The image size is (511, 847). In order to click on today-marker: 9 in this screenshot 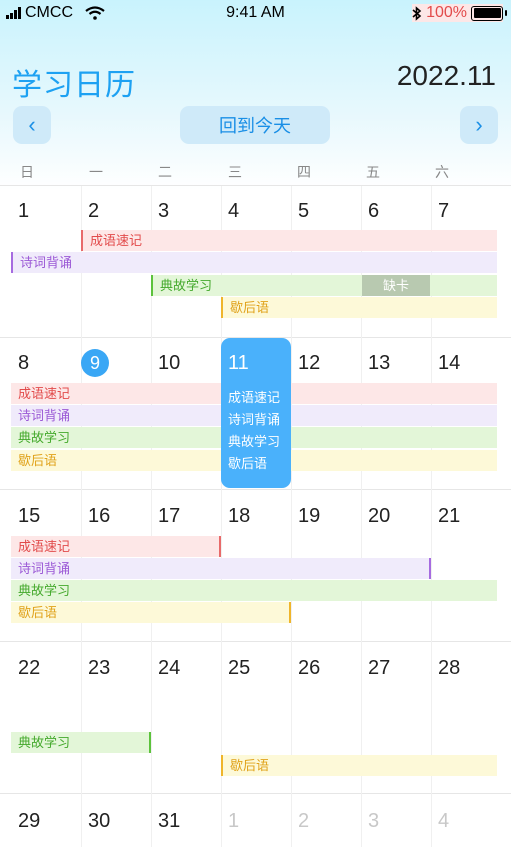, I will do `click(95, 363)`.